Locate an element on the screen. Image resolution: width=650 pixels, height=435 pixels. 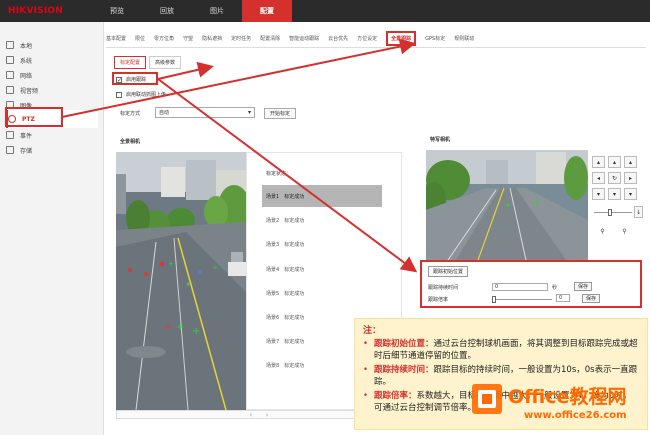
office-logo-icon is located at coordinates (487, 399).